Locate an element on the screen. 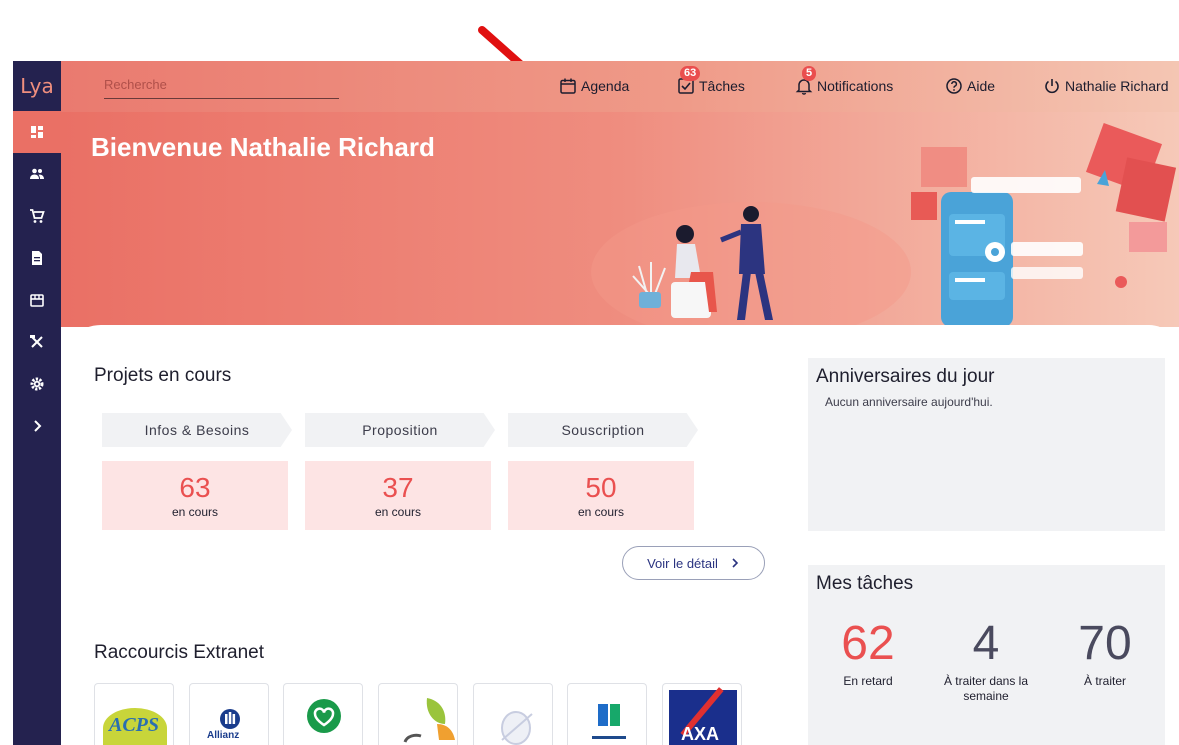 This screenshot has height=745, width=1179. task-this-week: 4 À traiter dans la semaine is located at coordinates (986, 661).